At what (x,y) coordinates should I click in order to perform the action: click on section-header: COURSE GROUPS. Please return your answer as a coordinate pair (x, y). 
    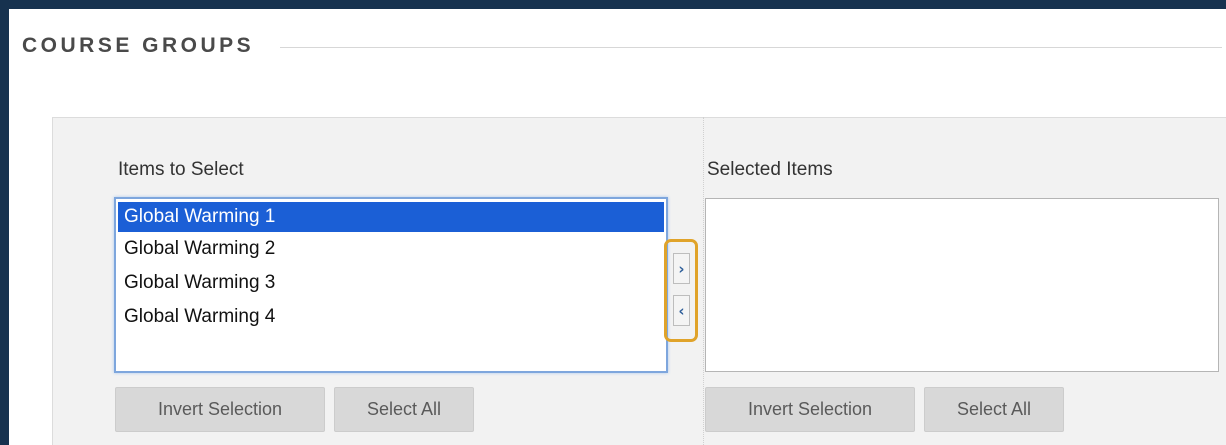
    Looking at the image, I should click on (622, 46).